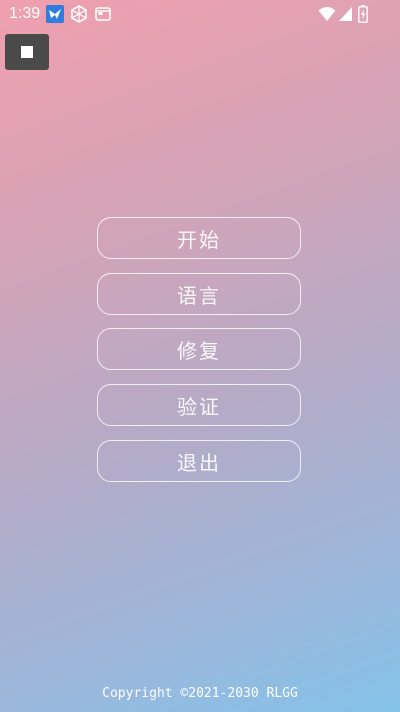 The height and width of the screenshot is (712, 400). I want to click on wifi-icon, so click(327, 14).